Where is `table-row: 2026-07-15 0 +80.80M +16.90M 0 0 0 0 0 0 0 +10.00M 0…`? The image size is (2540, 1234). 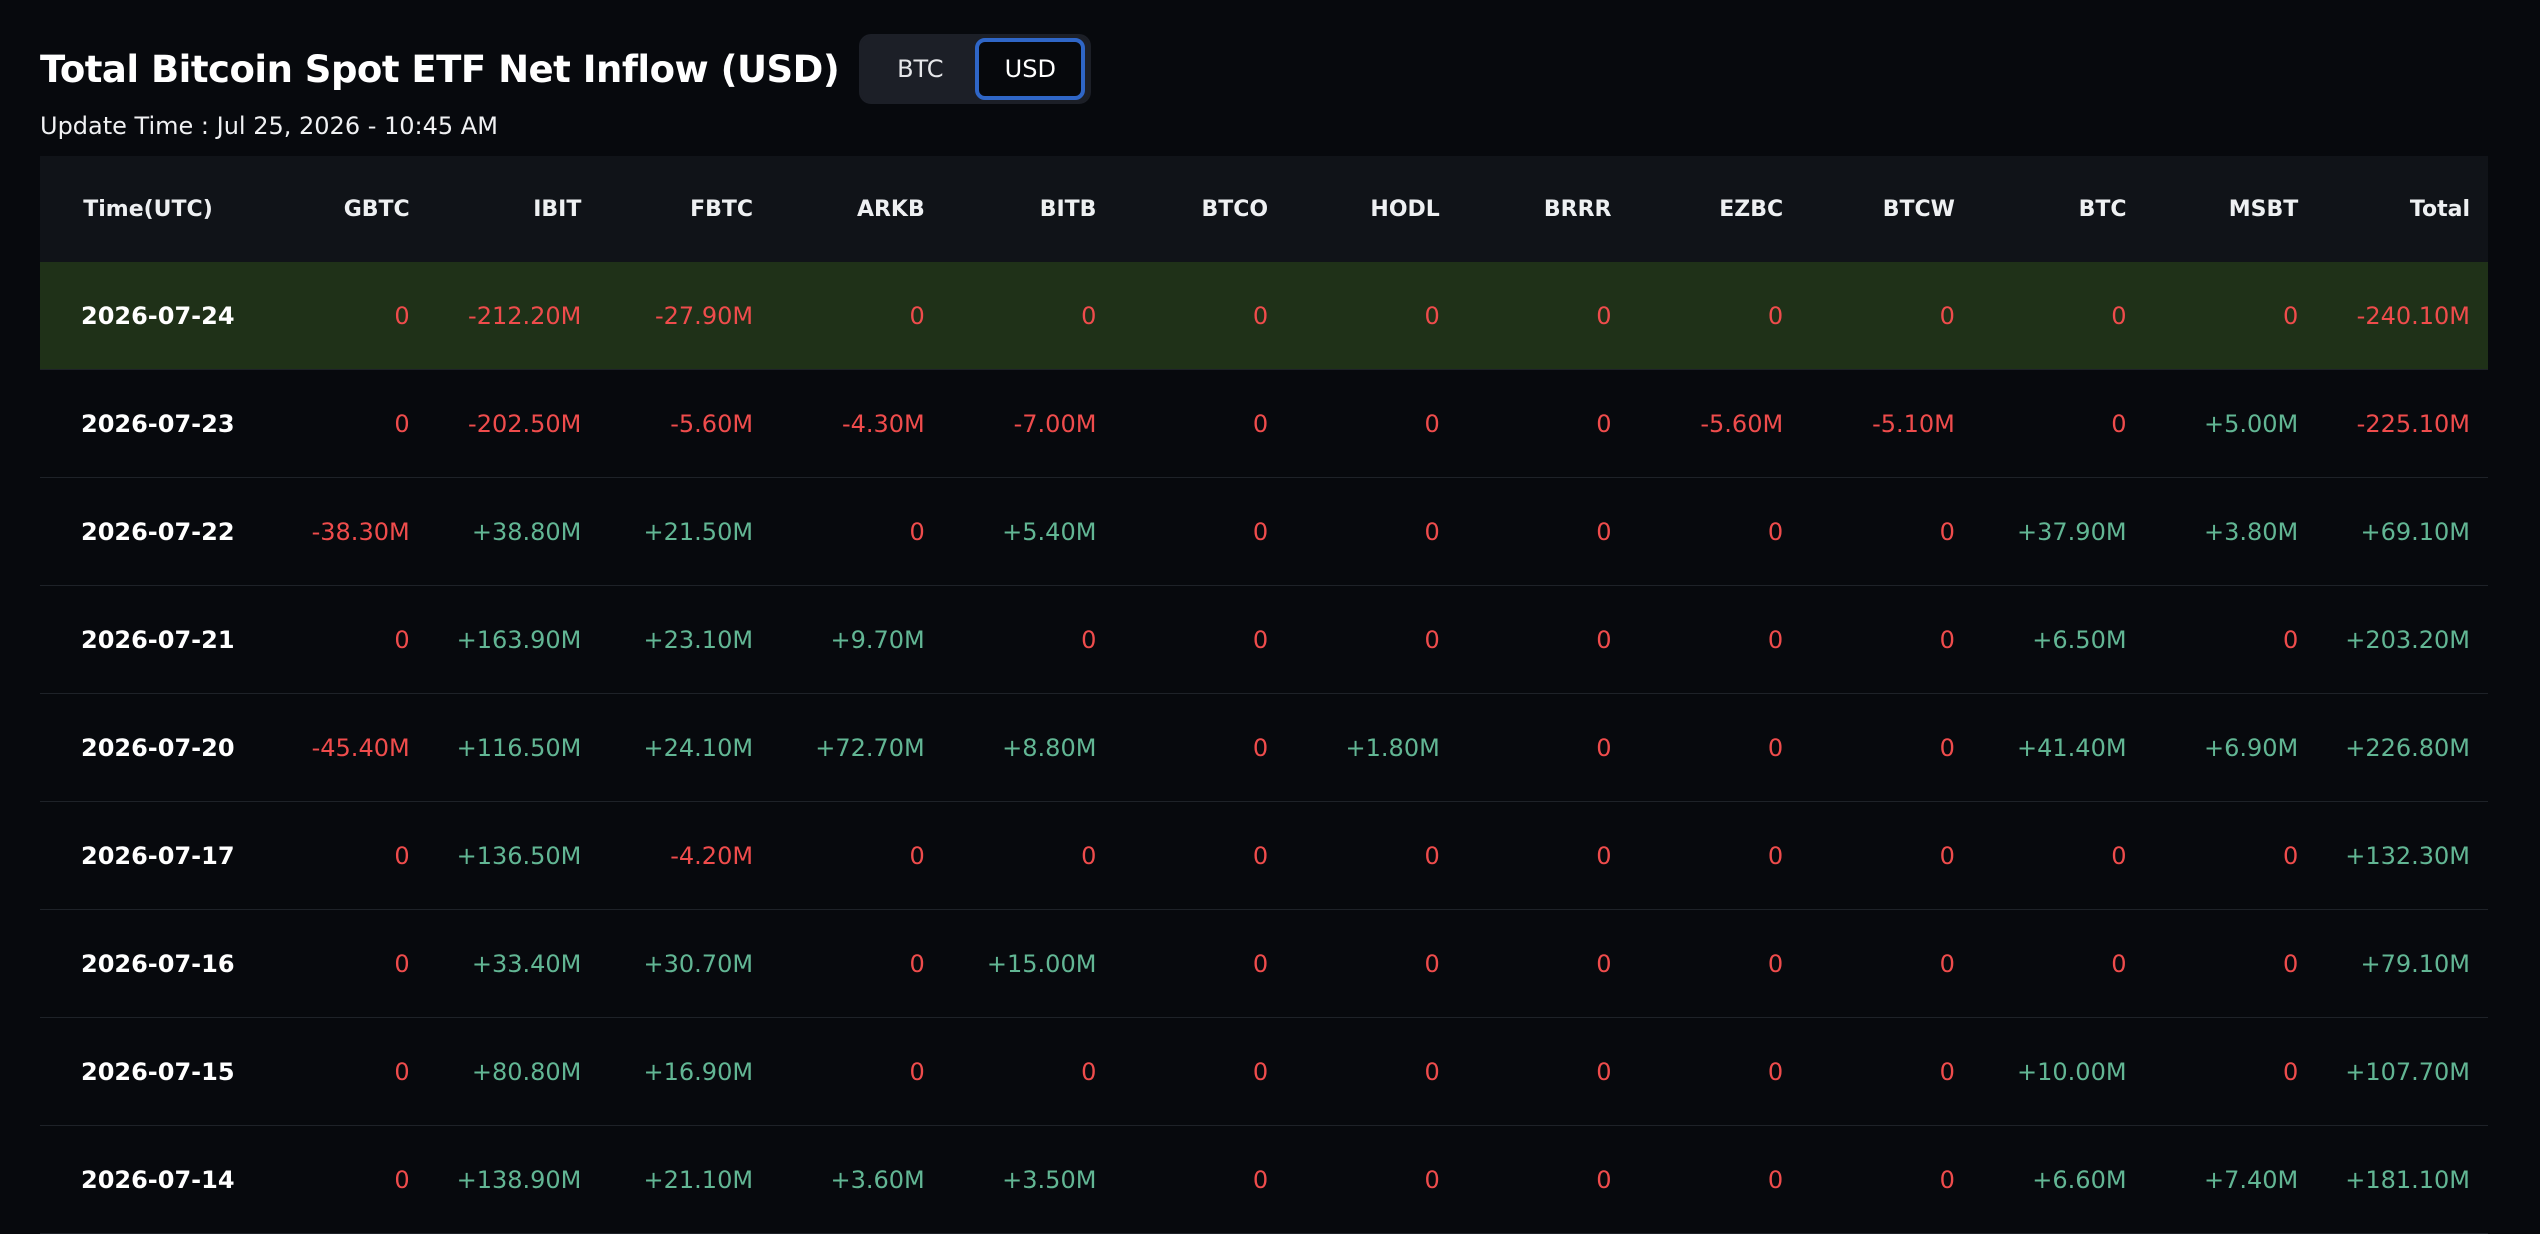 table-row: 2026-07-15 0 +80.80M +16.90M 0 0 0 0 0 0 0 +10.00M 0… is located at coordinates (1264, 1071).